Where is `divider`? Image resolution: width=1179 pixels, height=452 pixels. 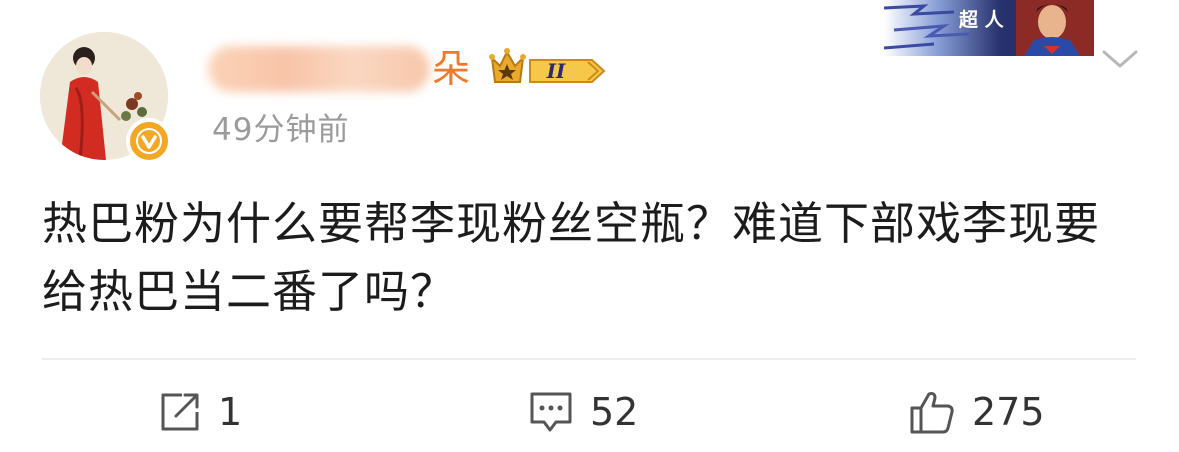 divider is located at coordinates (589, 359).